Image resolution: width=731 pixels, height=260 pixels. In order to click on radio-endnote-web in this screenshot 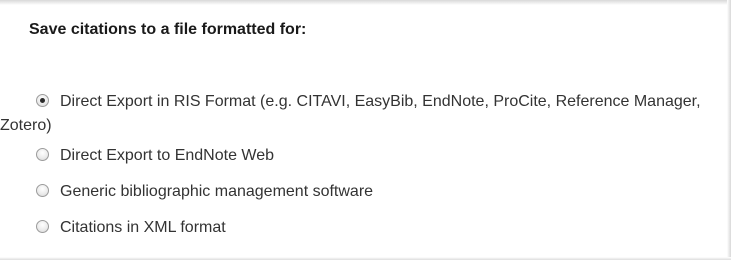, I will do `click(42, 154)`.